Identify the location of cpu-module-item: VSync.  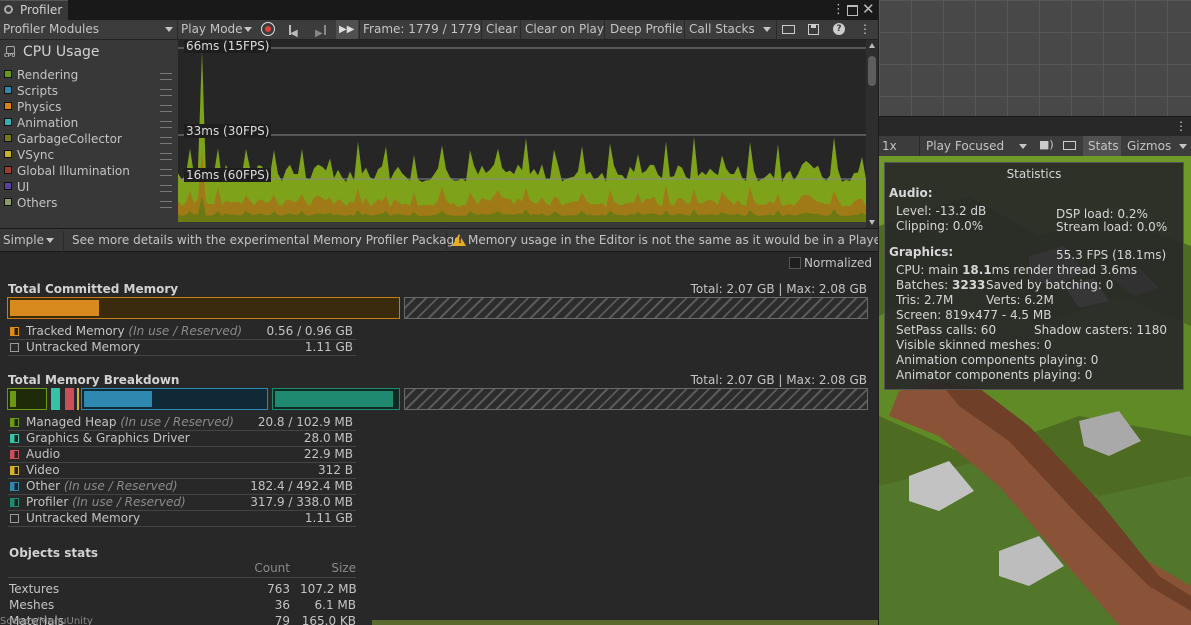
(29, 155).